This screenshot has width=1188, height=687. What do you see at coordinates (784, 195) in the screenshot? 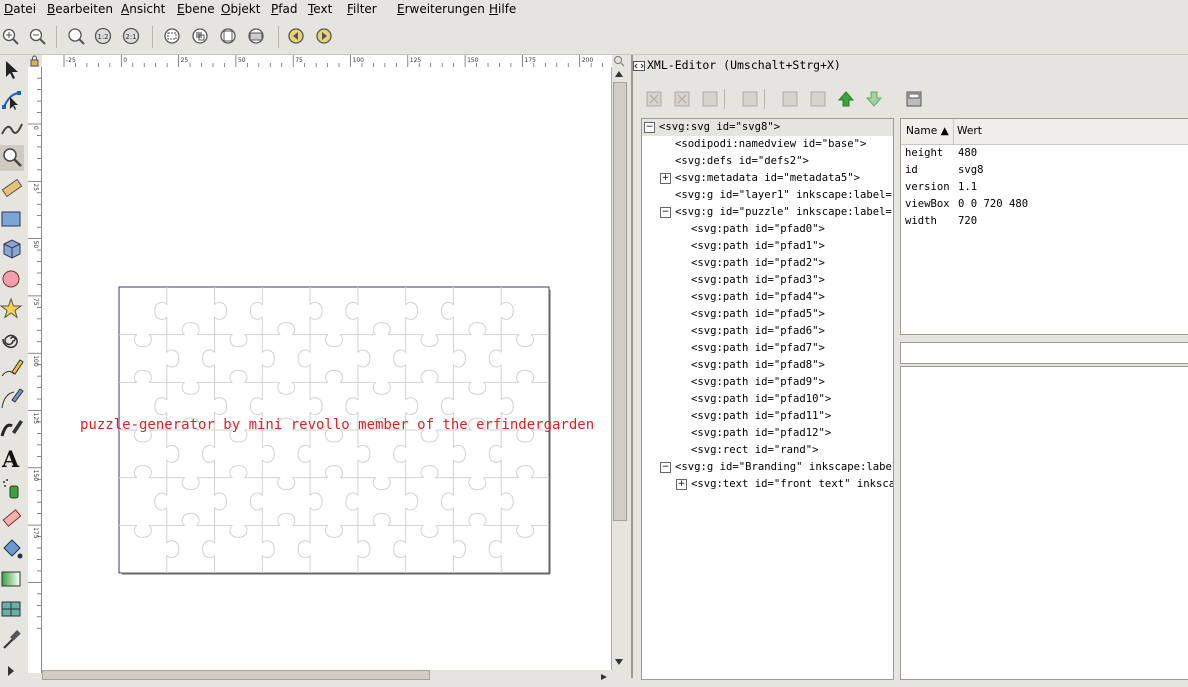
I see `tree-node: <svg:g id="layer1" inkscape:label="E` at bounding box center [784, 195].